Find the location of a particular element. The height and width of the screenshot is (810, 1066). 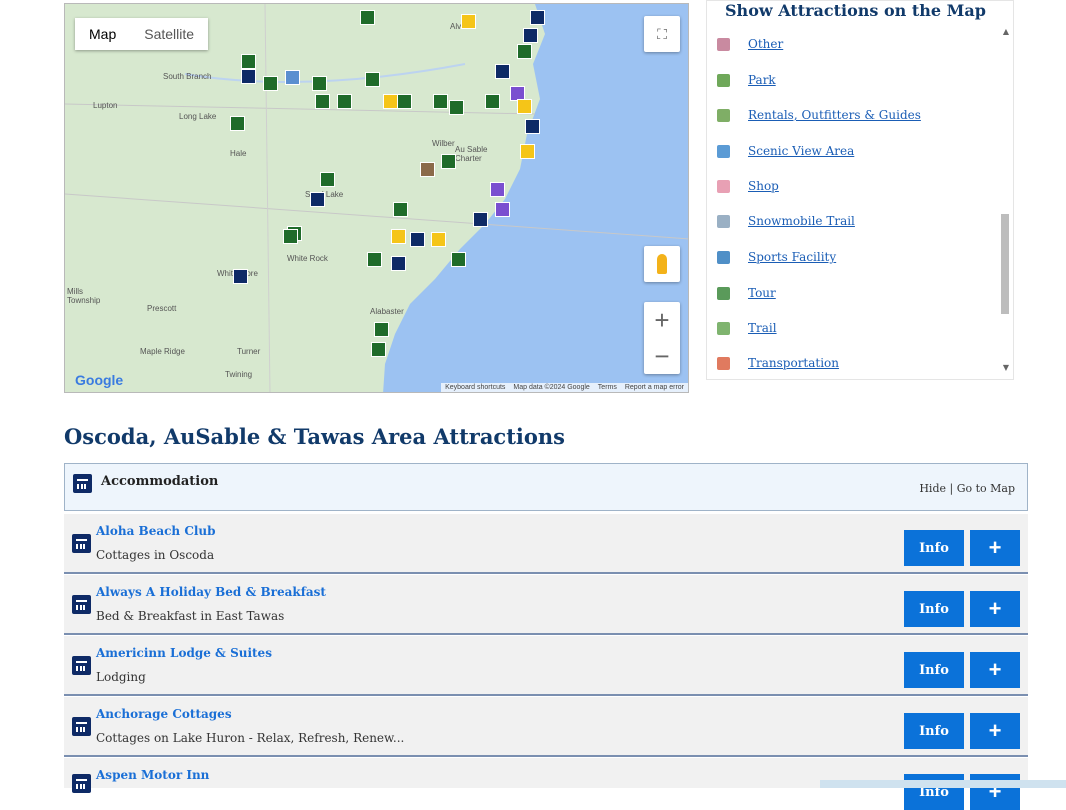

pegman-icon is located at coordinates (662, 264).